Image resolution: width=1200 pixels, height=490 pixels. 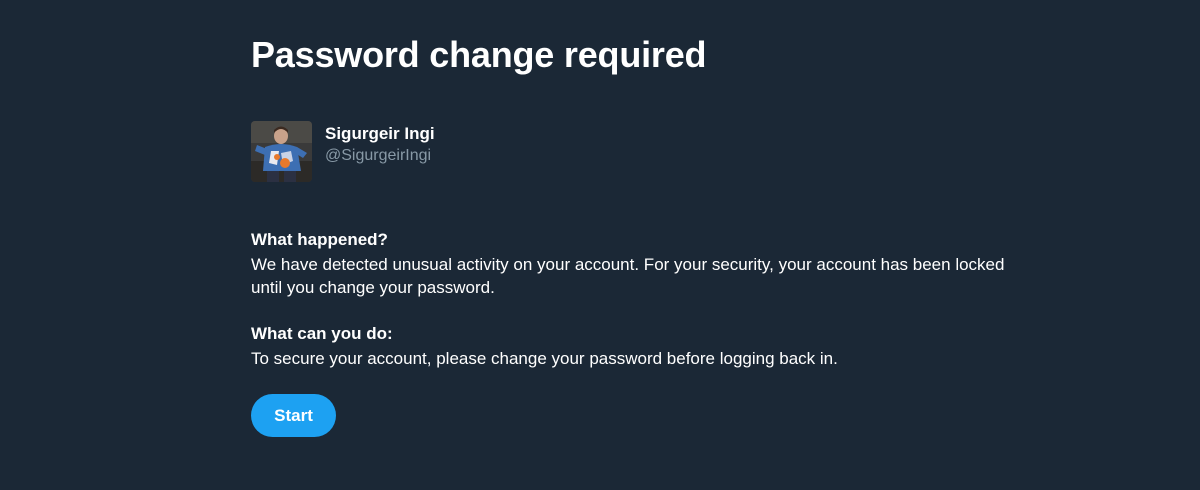 I want to click on account-info: Sigurgeir Ingi @SigurgeirIngi, so click(x=380, y=144).